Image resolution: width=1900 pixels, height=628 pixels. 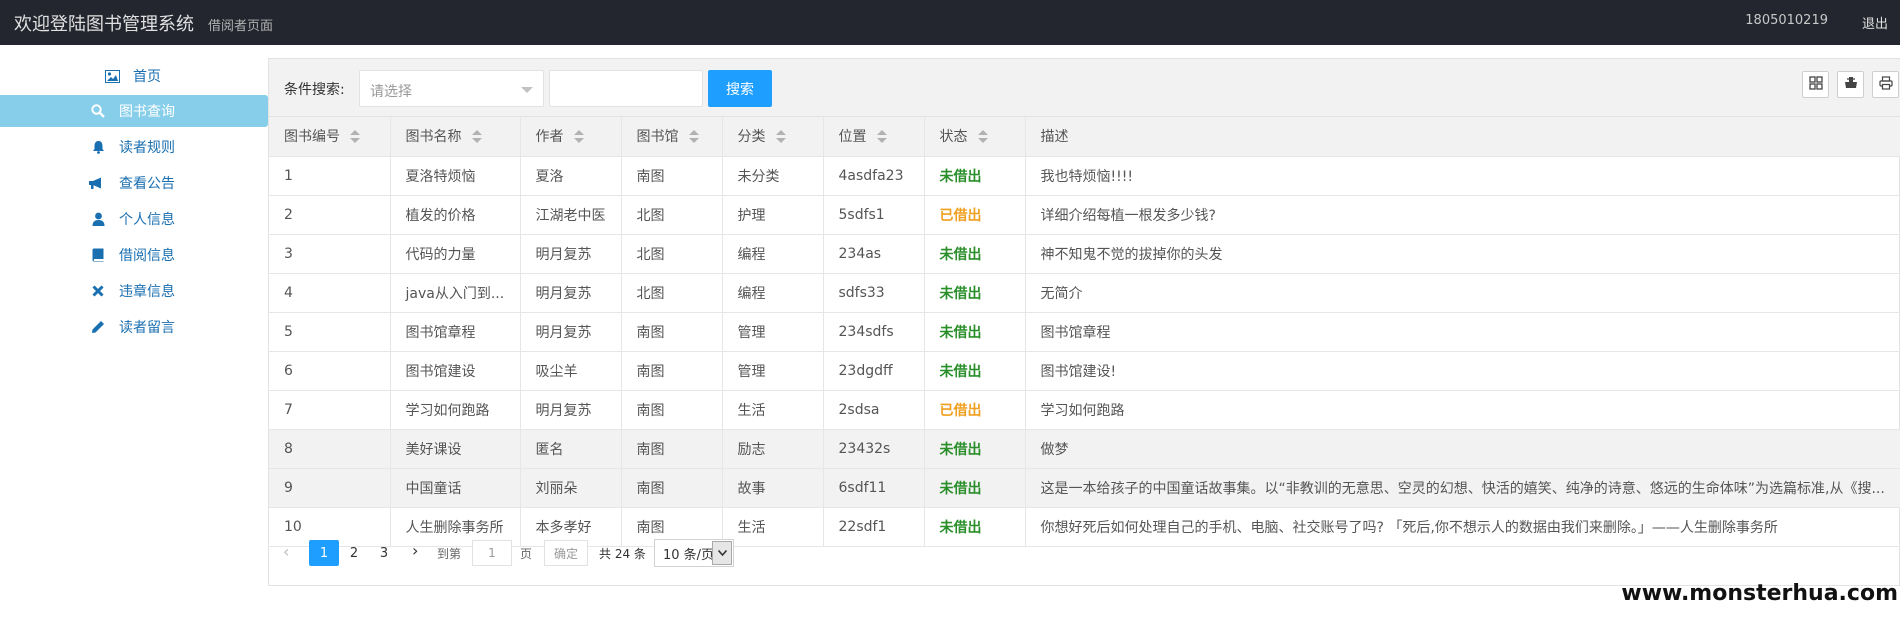 I want to click on table-cell: 护理, so click(x=773, y=215).